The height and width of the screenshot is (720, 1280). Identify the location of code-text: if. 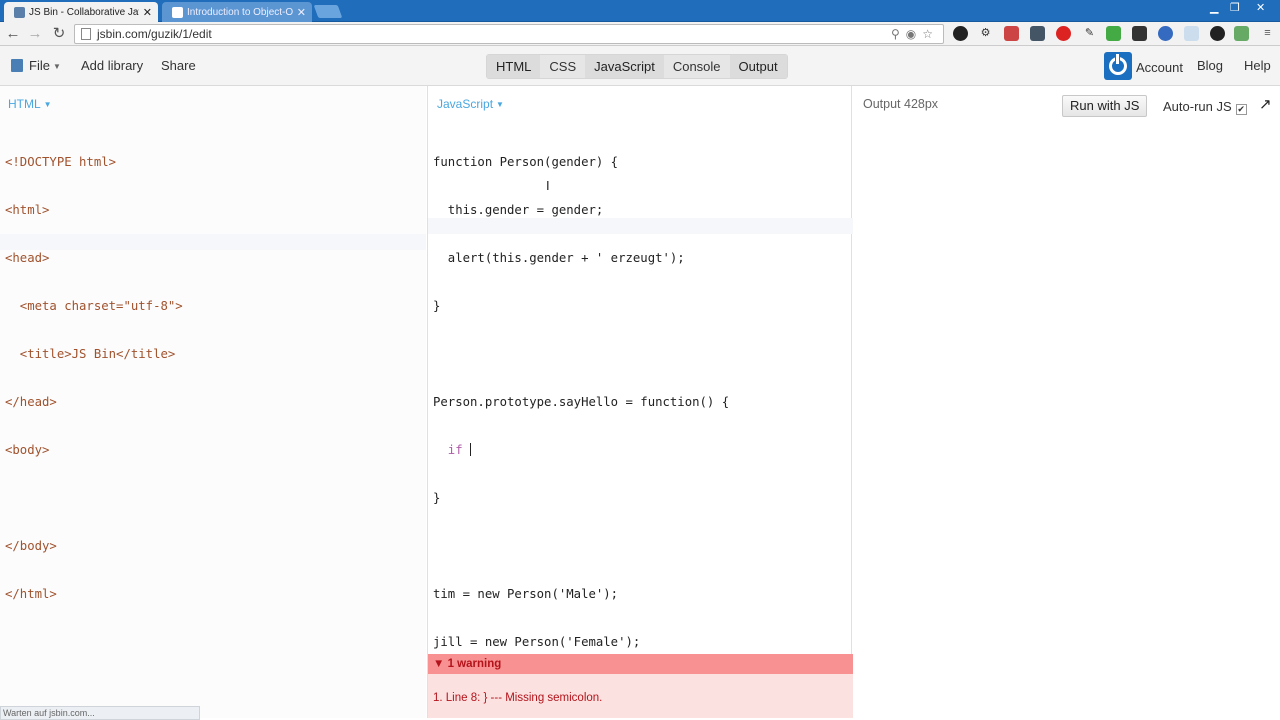
(452, 450).